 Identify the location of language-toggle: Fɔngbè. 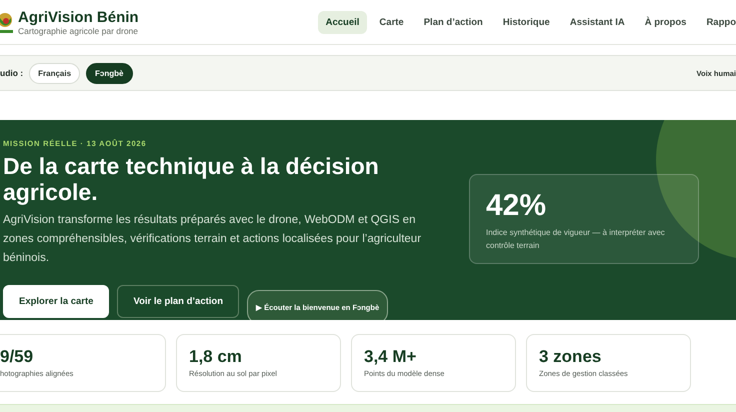
(109, 73).